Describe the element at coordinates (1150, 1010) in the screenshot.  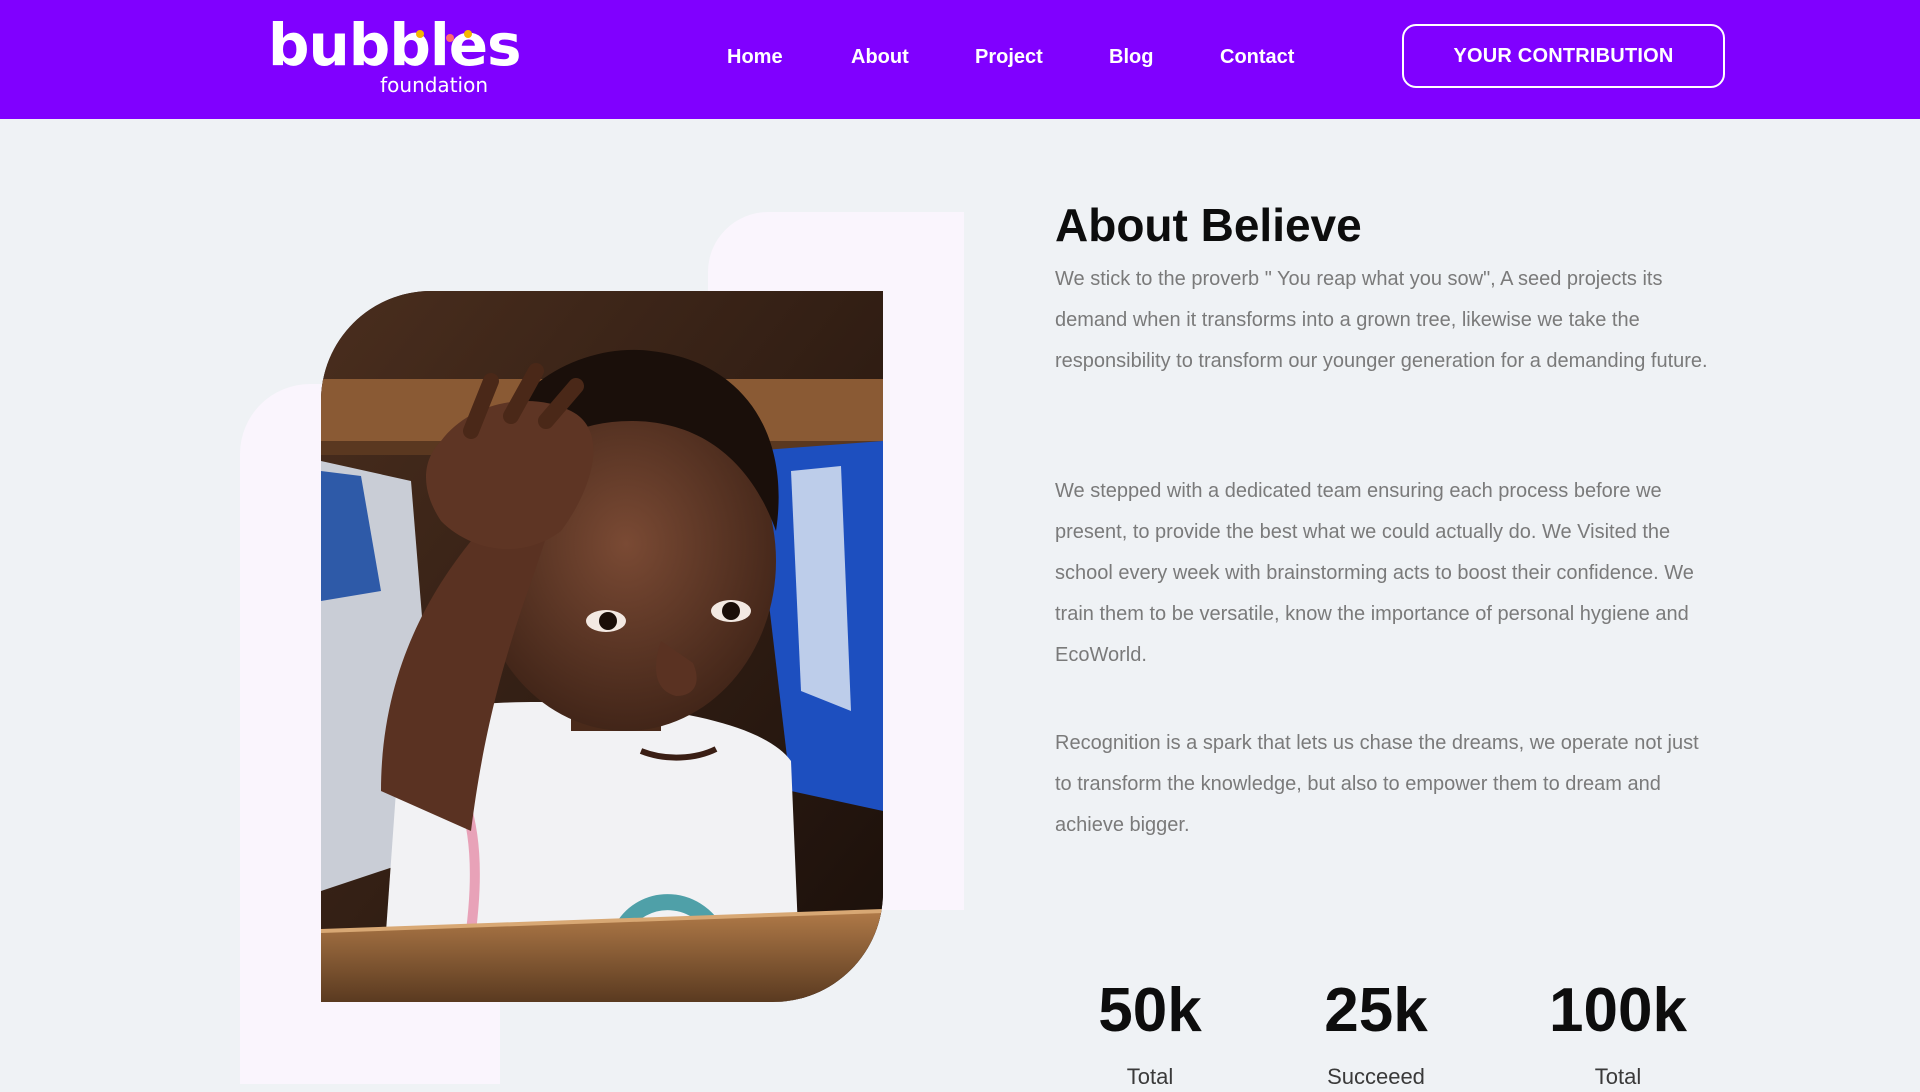
I see `stat-value-total-1: 50k` at that location.